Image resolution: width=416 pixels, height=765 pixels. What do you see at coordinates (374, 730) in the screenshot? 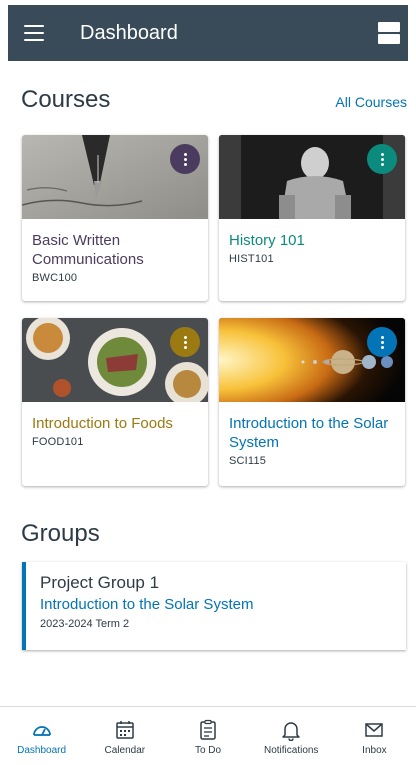
I see `envelope-icon` at bounding box center [374, 730].